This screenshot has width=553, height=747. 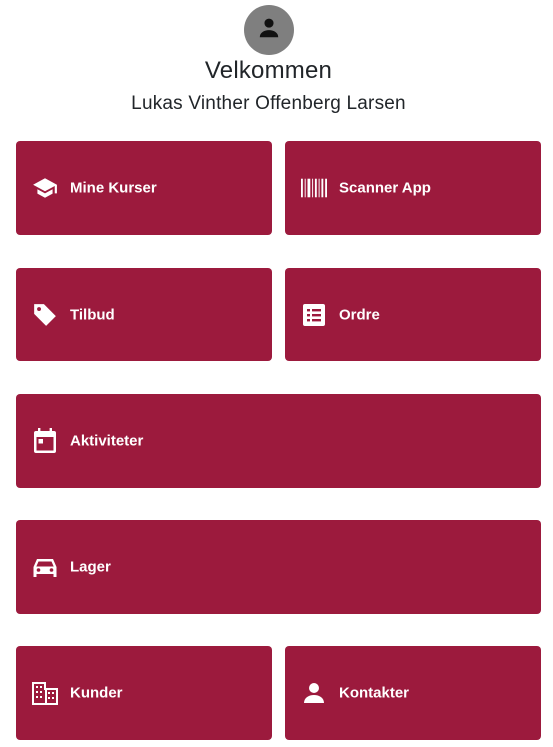 What do you see at coordinates (45, 441) in the screenshot?
I see `calendar-icon` at bounding box center [45, 441].